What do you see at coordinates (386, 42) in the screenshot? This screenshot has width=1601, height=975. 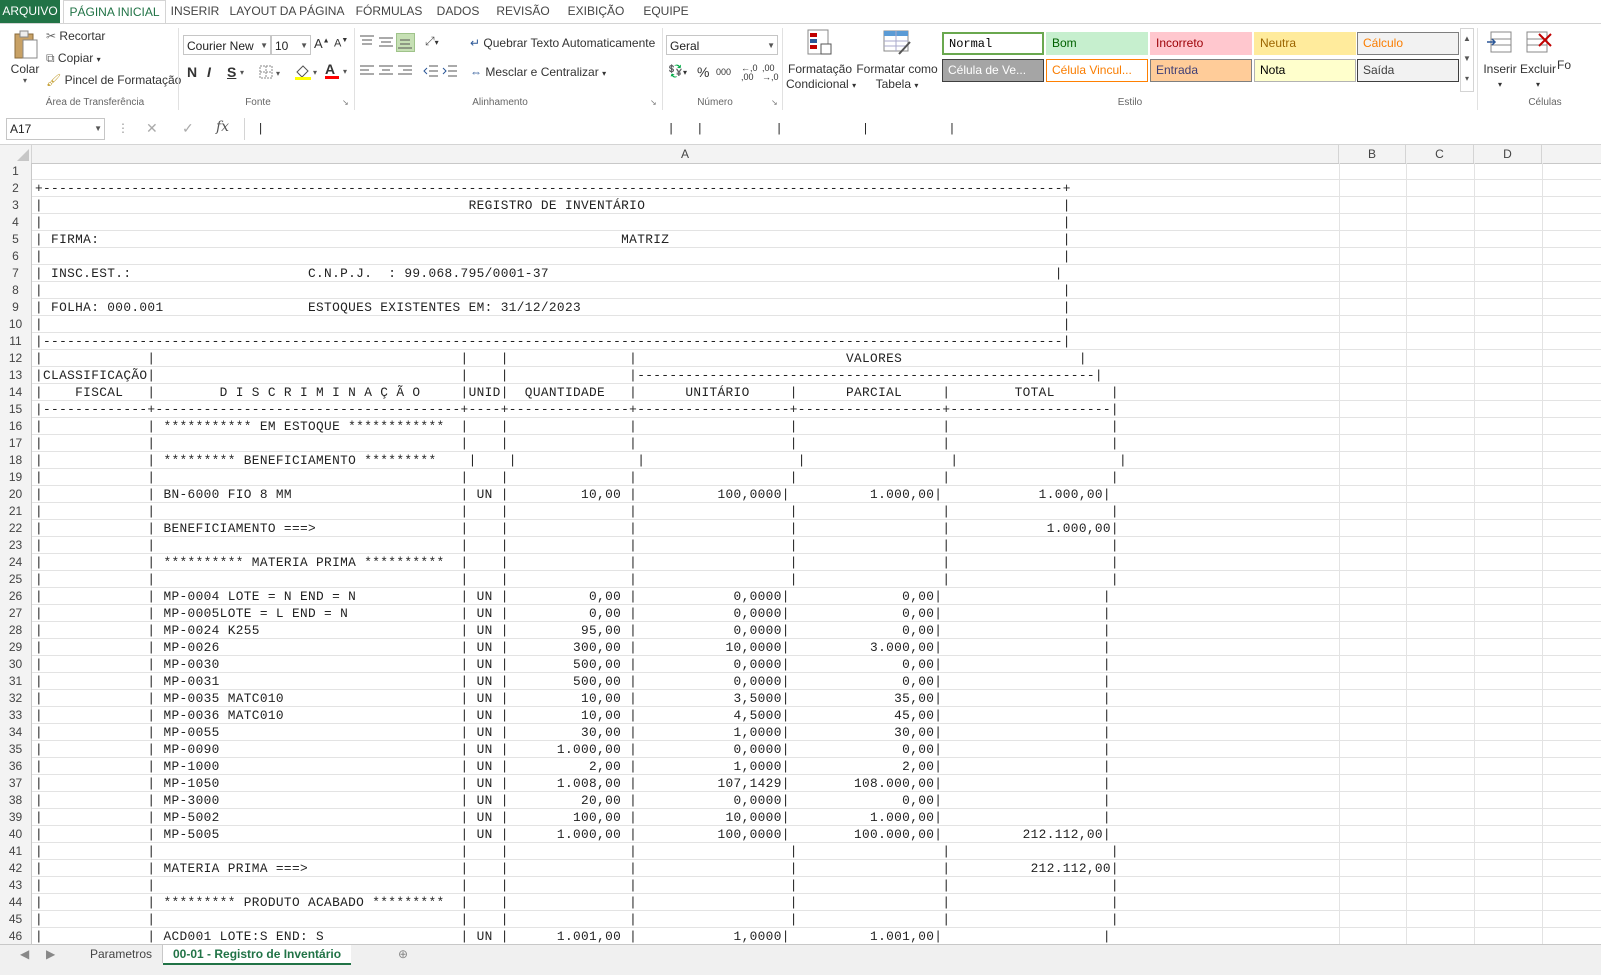 I see `align-middle-button` at bounding box center [386, 42].